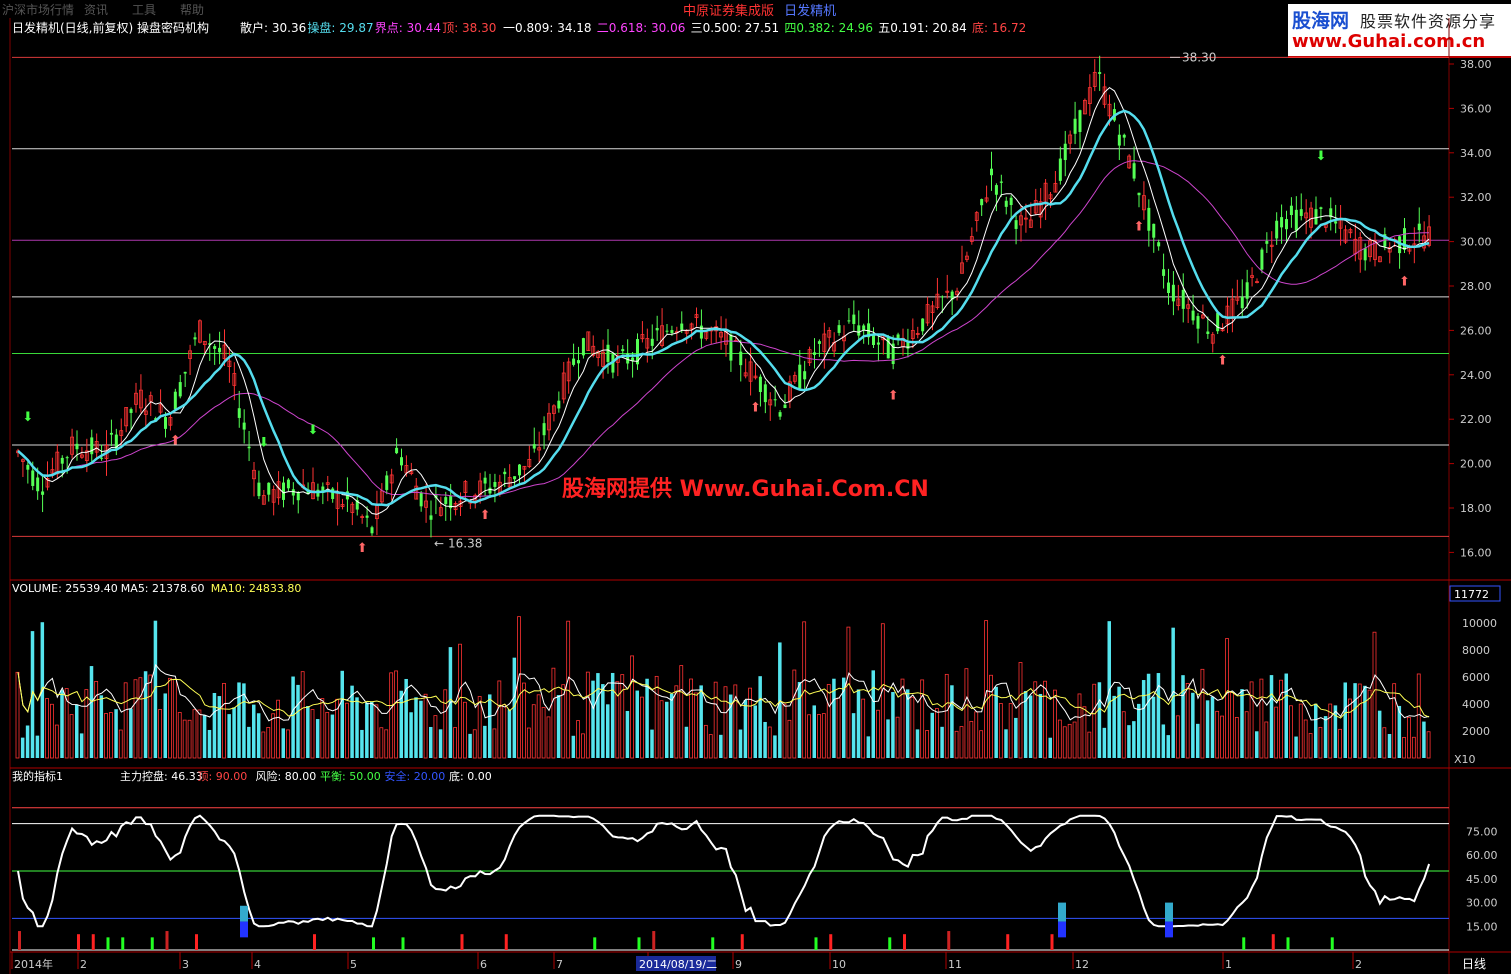  What do you see at coordinates (759, 9) in the screenshot?
I see `app-title: 中原证券集成版 日发精机` at bounding box center [759, 9].